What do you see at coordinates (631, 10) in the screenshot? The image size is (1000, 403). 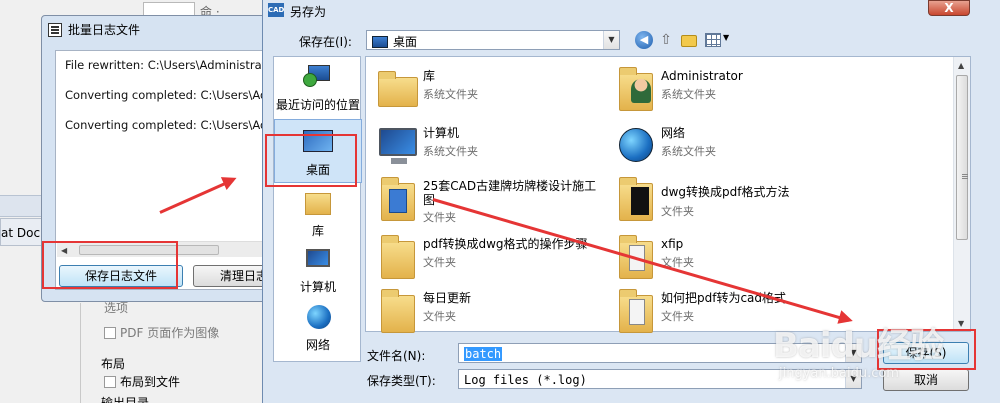 I see `save-dialog-titlebar: CAD 另存为` at bounding box center [631, 10].